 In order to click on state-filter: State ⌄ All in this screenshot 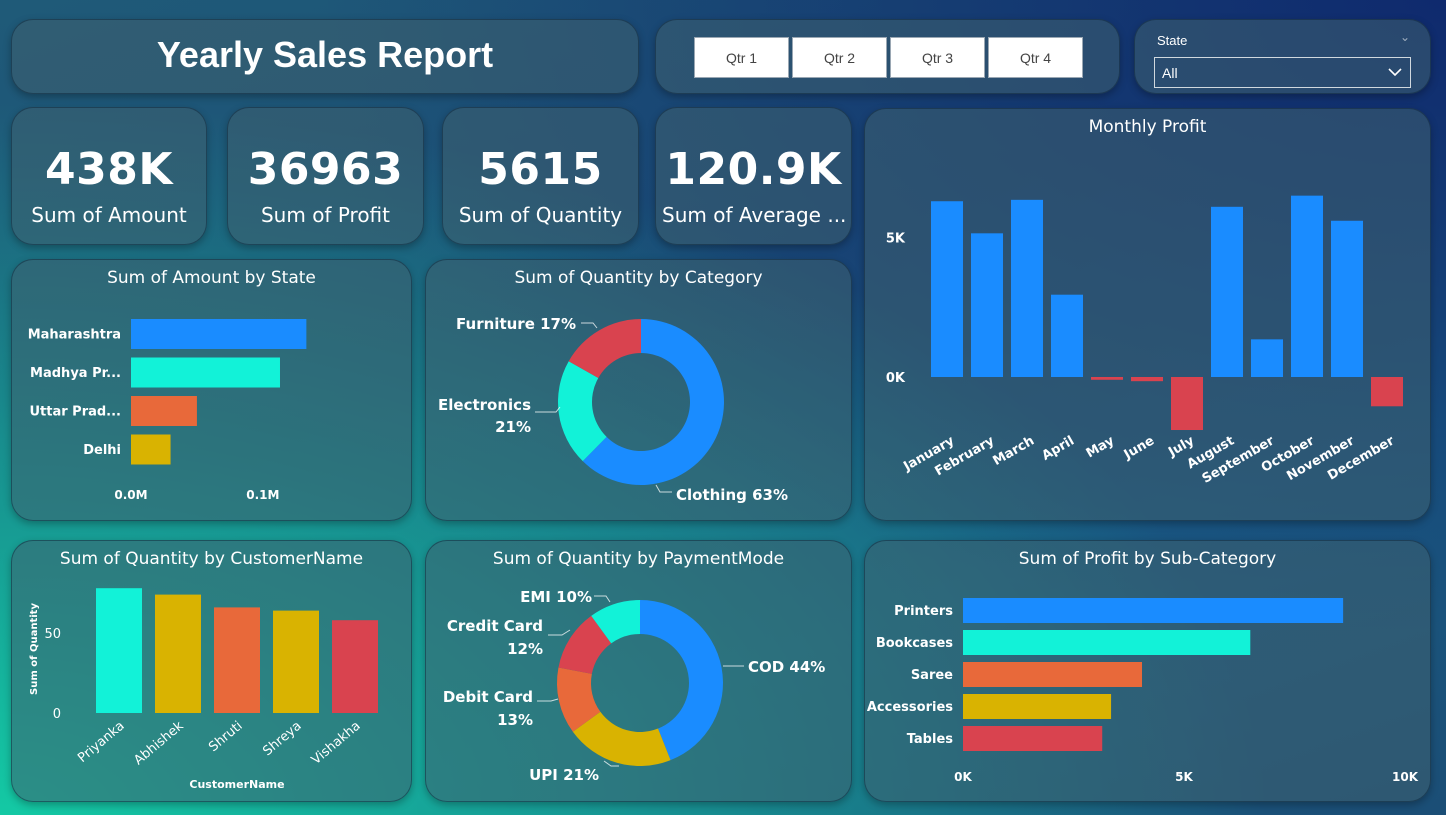, I will do `click(1282, 56)`.